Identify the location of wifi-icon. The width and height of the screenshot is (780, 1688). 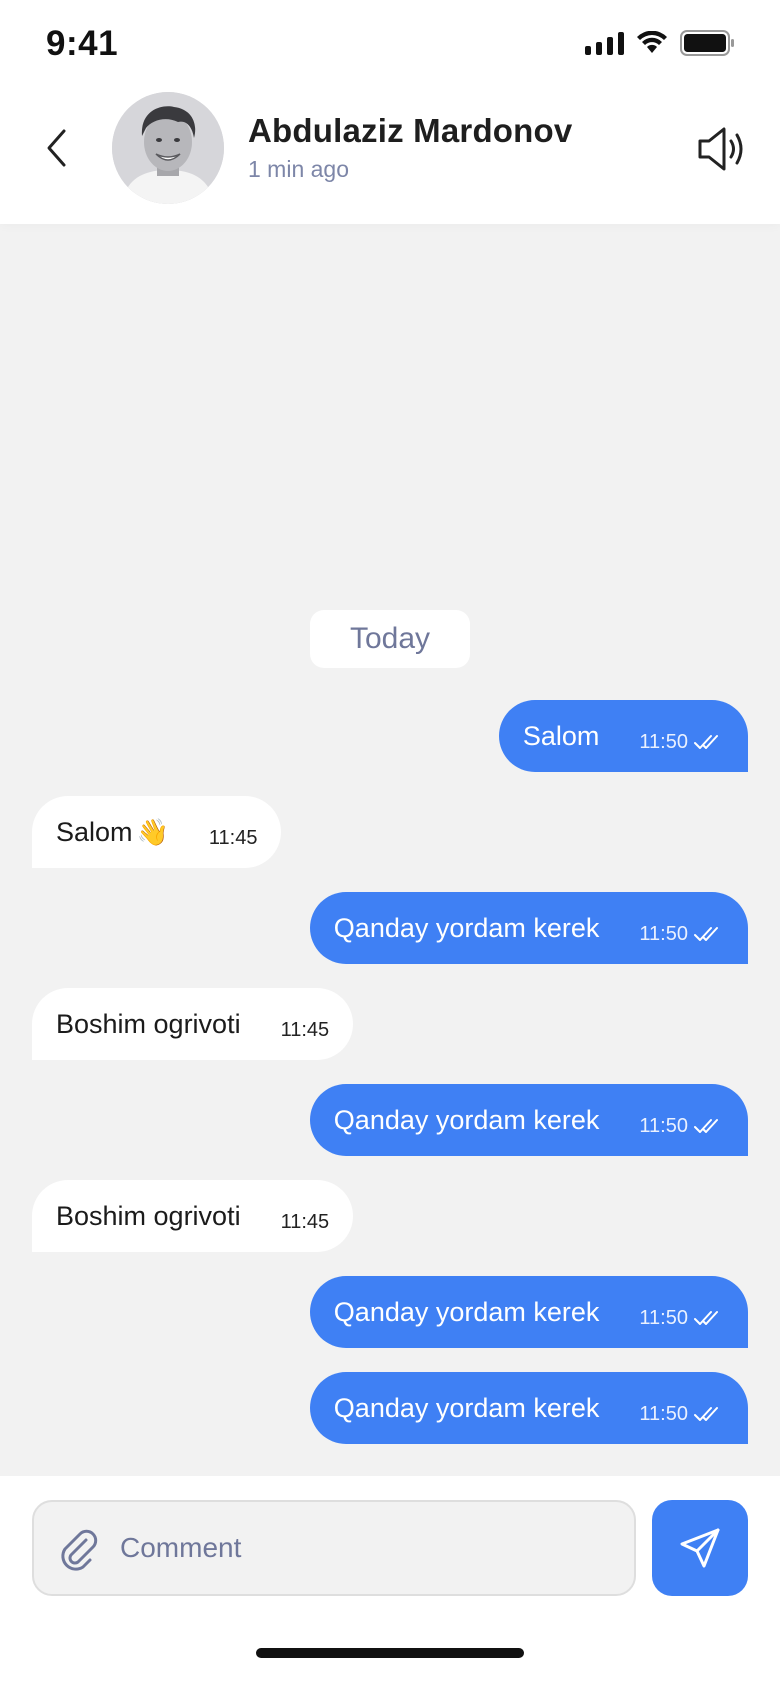
(652, 42).